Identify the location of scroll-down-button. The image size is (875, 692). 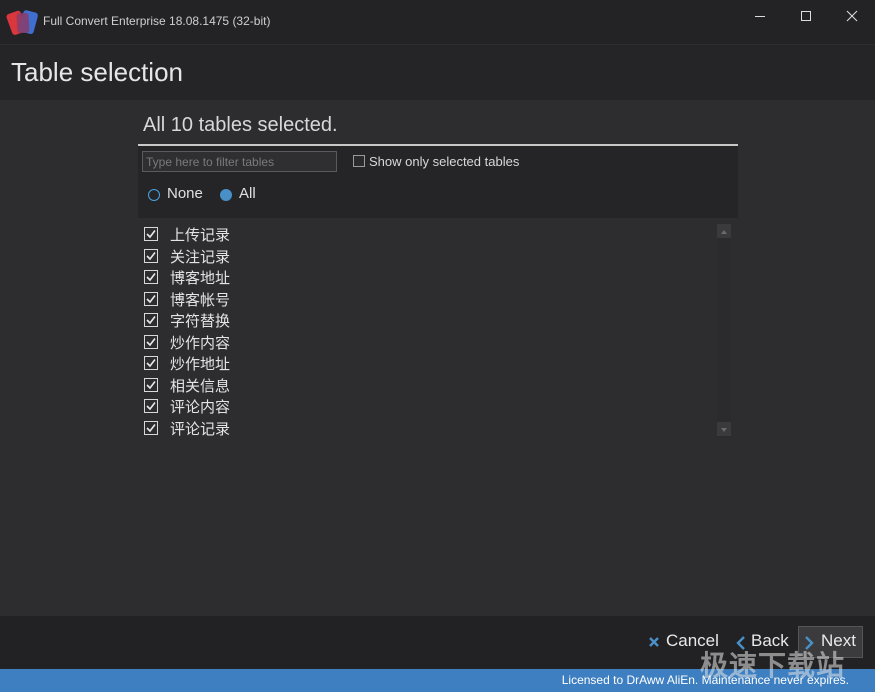
(724, 429).